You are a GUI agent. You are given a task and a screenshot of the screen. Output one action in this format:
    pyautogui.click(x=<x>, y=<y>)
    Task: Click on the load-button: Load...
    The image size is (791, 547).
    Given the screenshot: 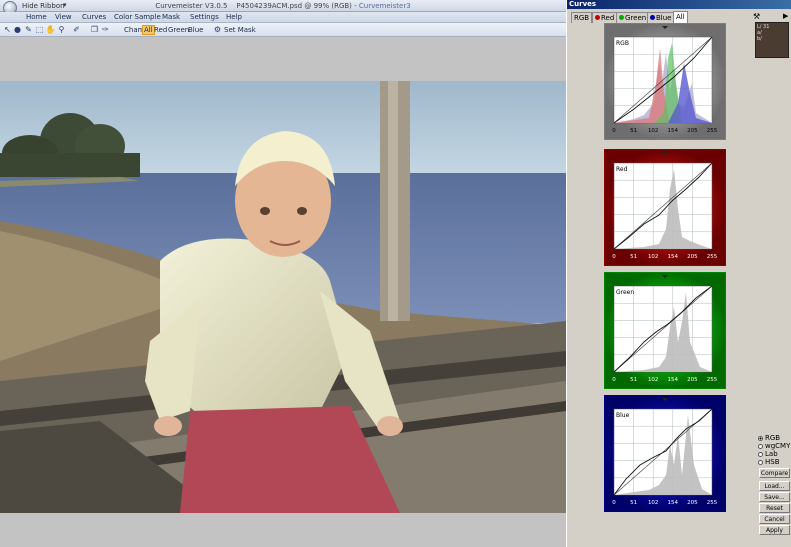 What is the action you would take?
    pyautogui.click(x=774, y=486)
    